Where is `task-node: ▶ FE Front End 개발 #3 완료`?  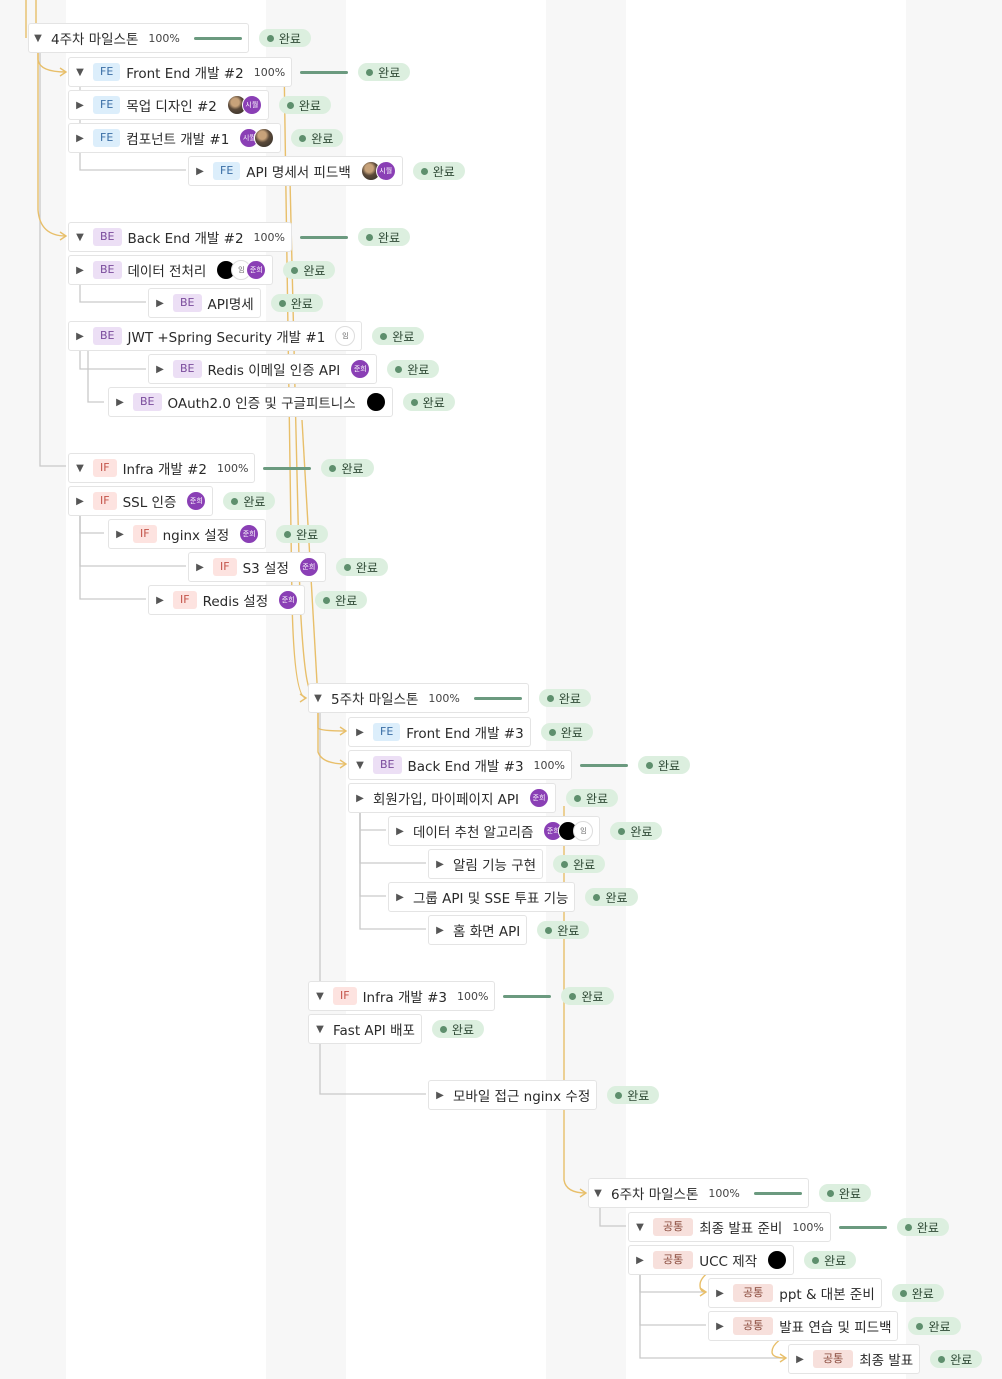
task-node: ▶ FE Front End 개발 #3 완료 is located at coordinates (470, 732).